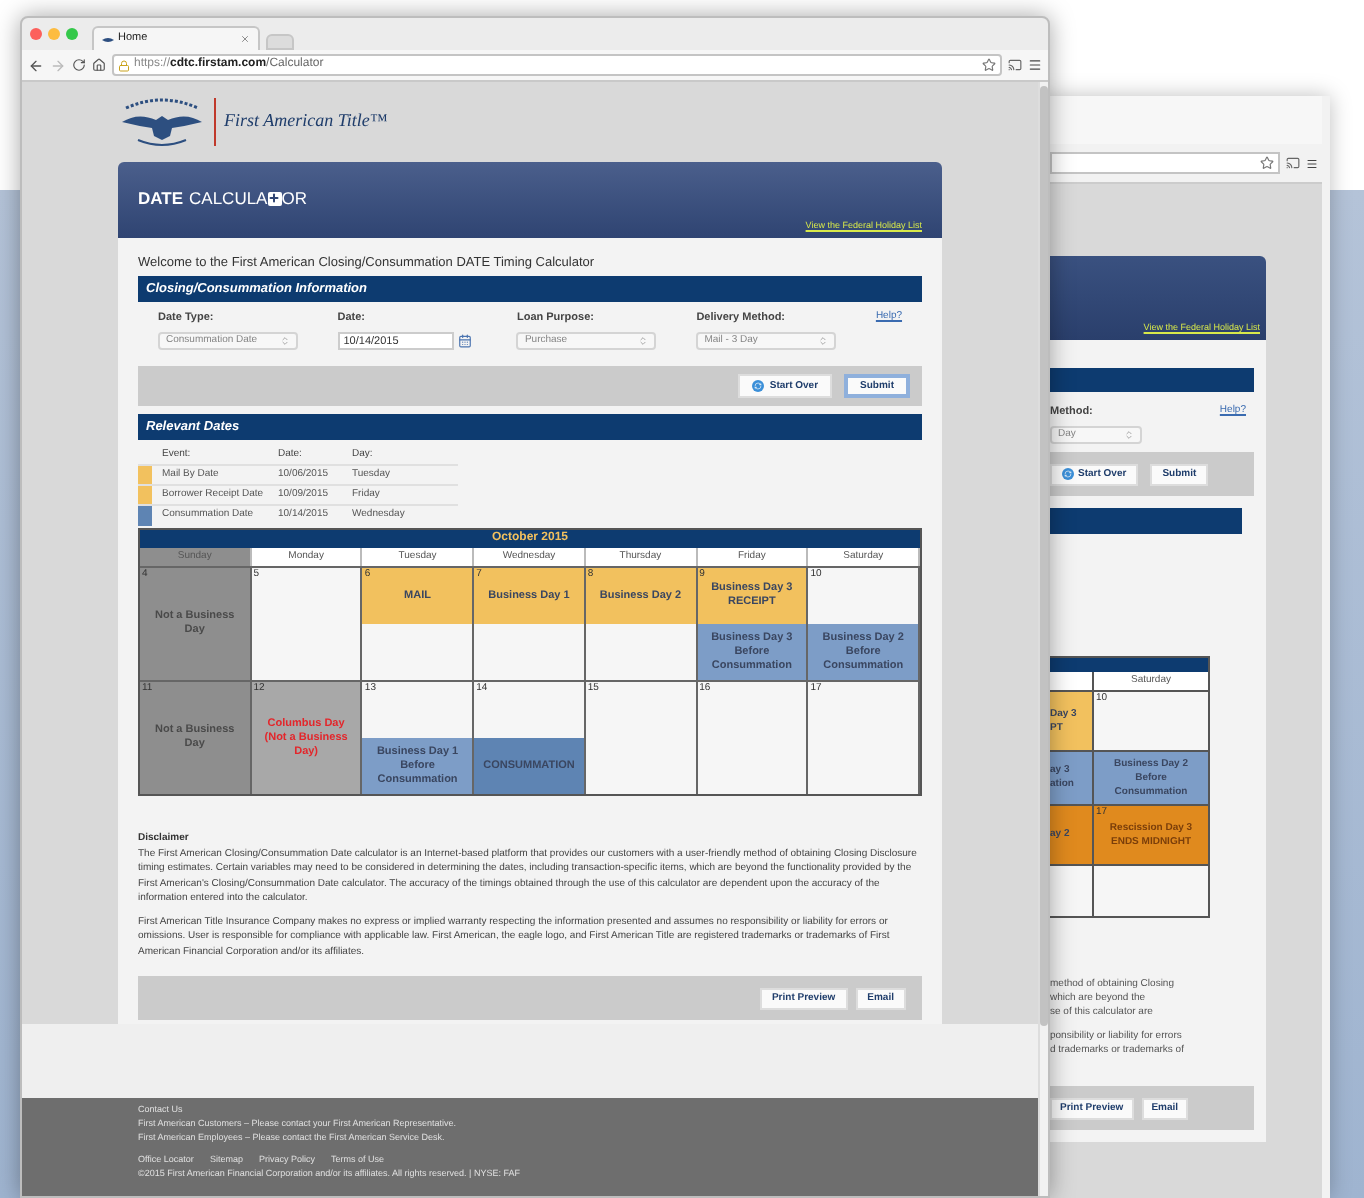 The height and width of the screenshot is (1198, 1364). What do you see at coordinates (306, 121) in the screenshot?
I see `brand-name: First American Title™` at bounding box center [306, 121].